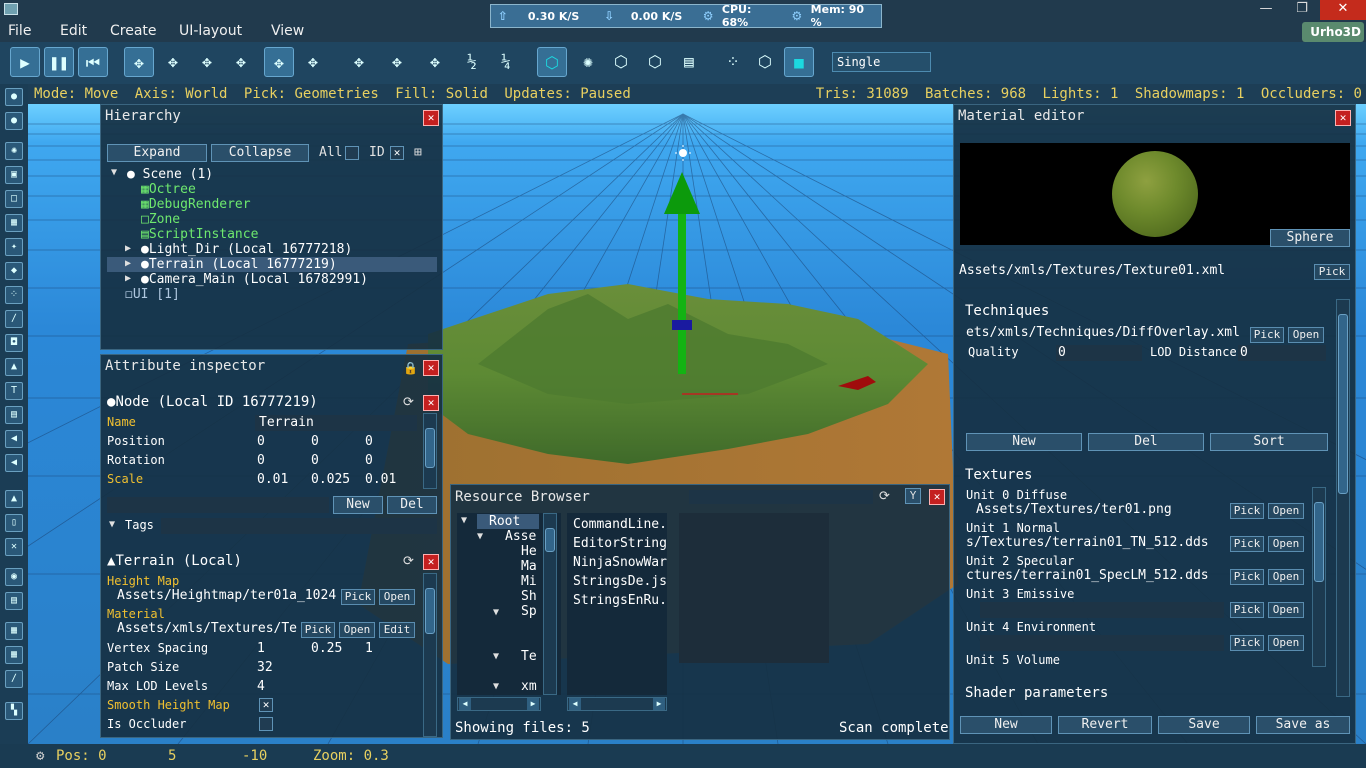 The width and height of the screenshot is (1366, 768). I want to click on fill-points-icon: ⁘, so click(733, 62).